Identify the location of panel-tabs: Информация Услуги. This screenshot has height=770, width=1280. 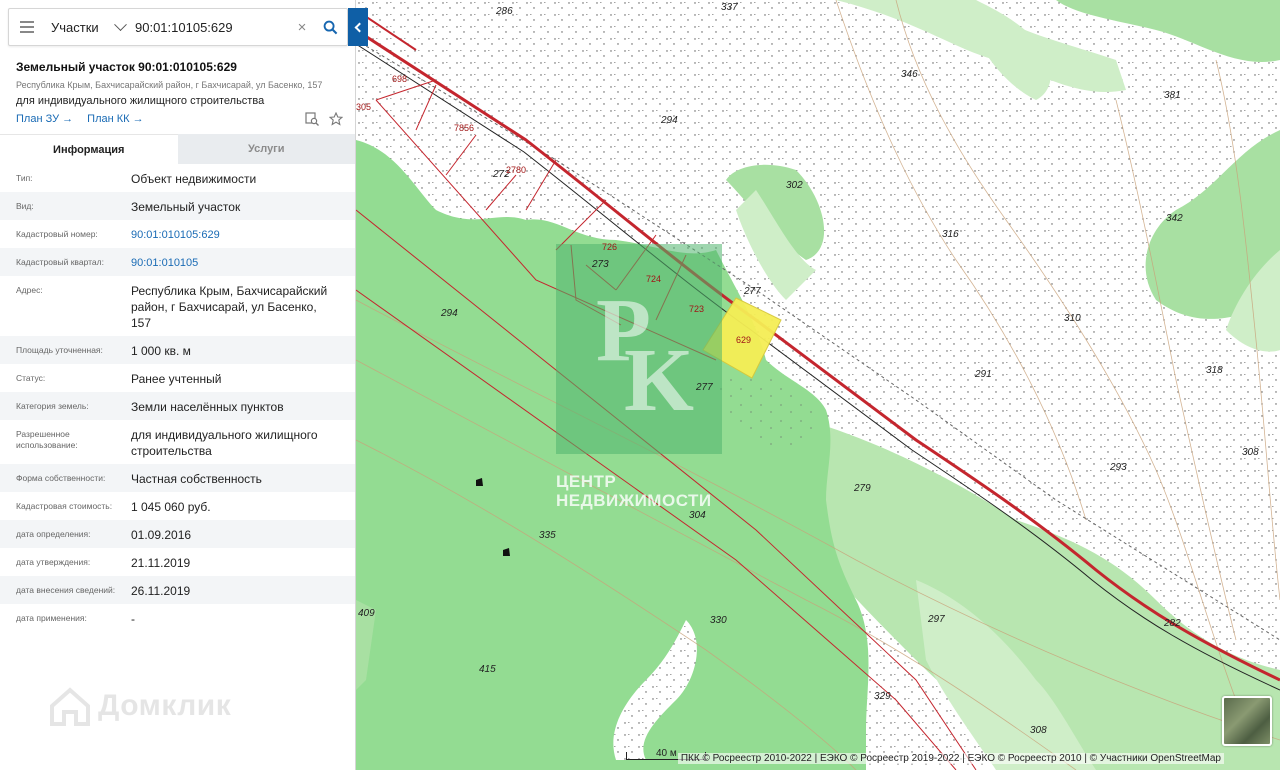
(177, 149).